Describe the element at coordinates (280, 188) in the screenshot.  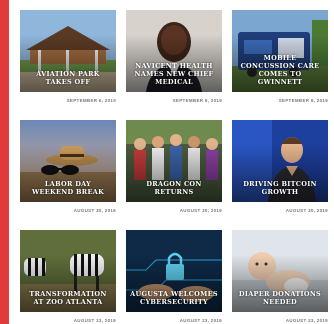
I see `article-title: Driving Bitcoin Growth` at that location.